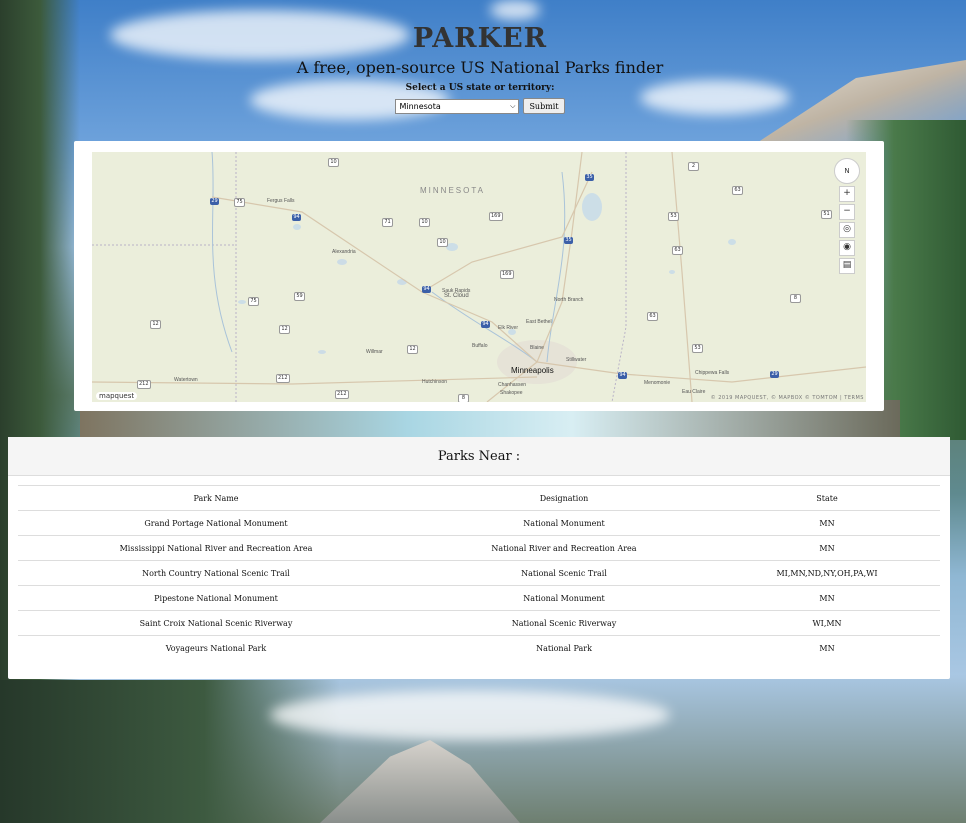 The image size is (966, 823). Describe the element at coordinates (216, 623) in the screenshot. I see `park-name-cell: Saint Croix National Scenic Riverway` at that location.